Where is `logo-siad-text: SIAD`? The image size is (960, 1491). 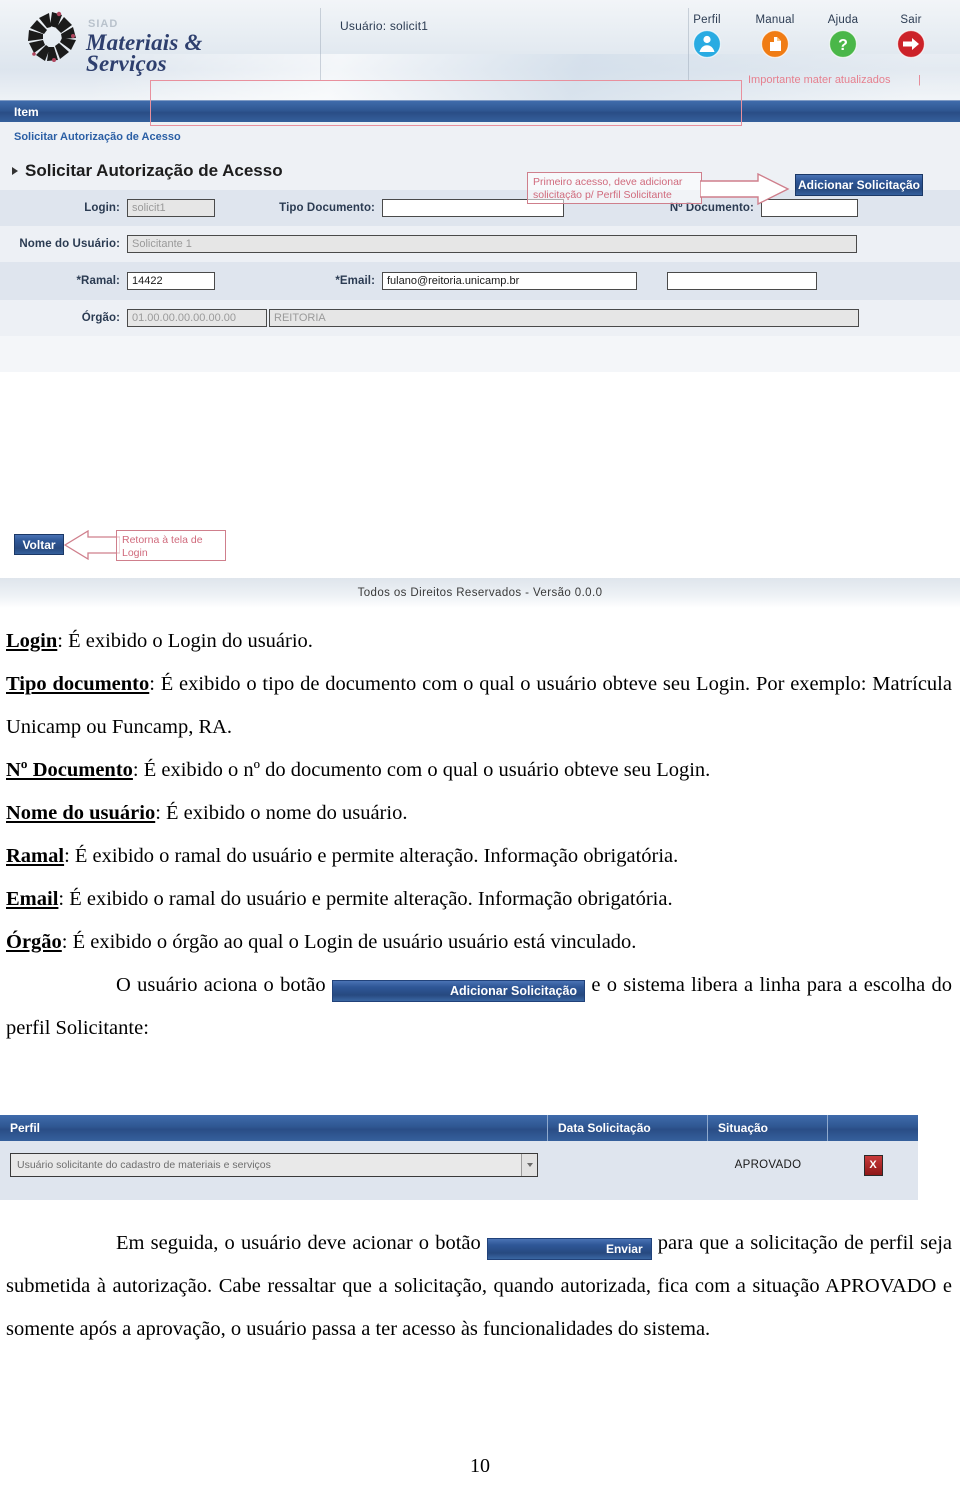
logo-siad-text: SIAD is located at coordinates (103, 24).